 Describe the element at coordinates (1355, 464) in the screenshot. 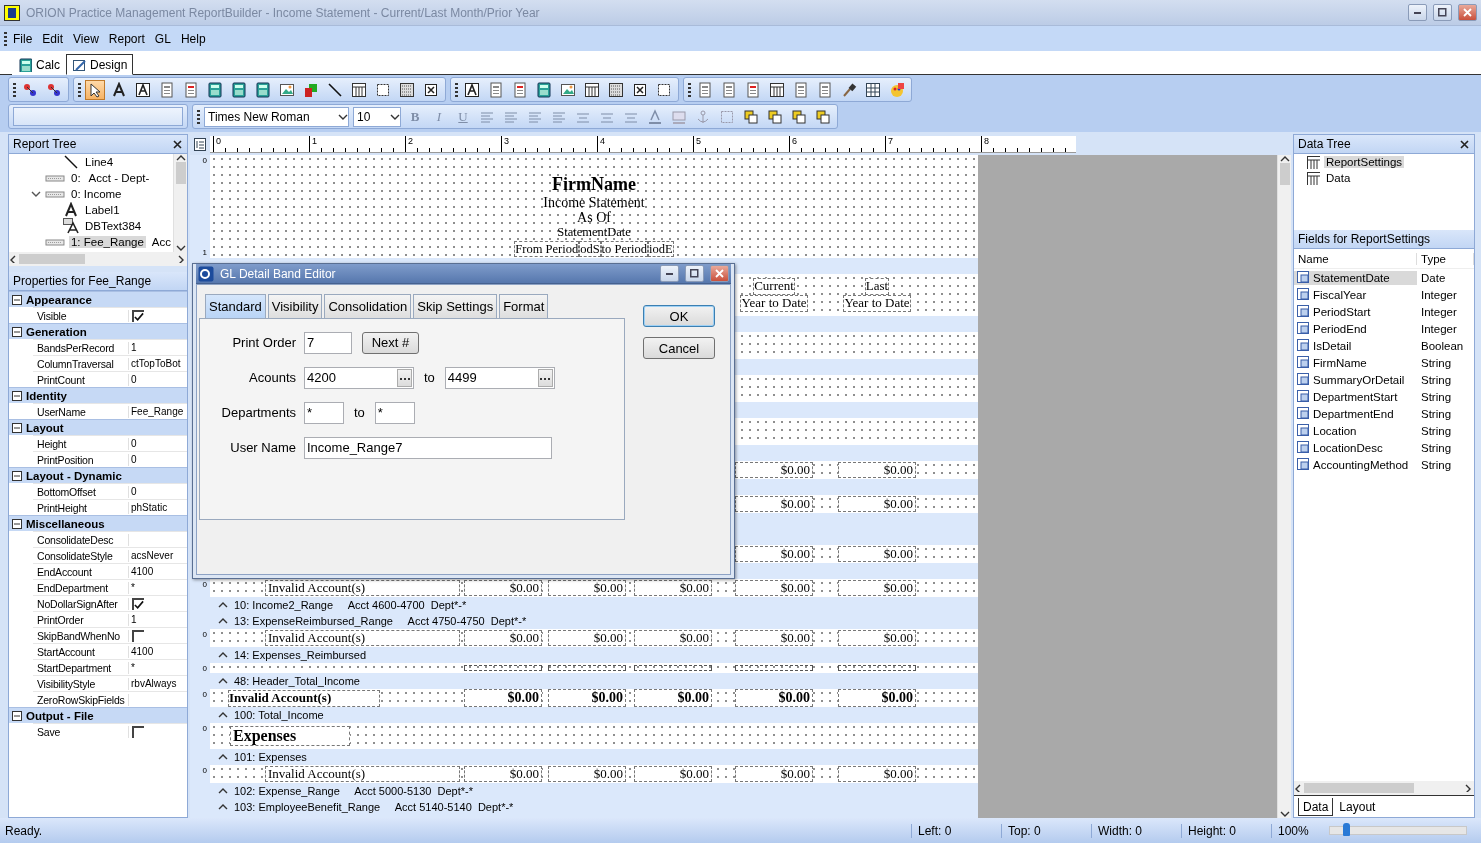

I see `field-name: AccountingMethod` at that location.